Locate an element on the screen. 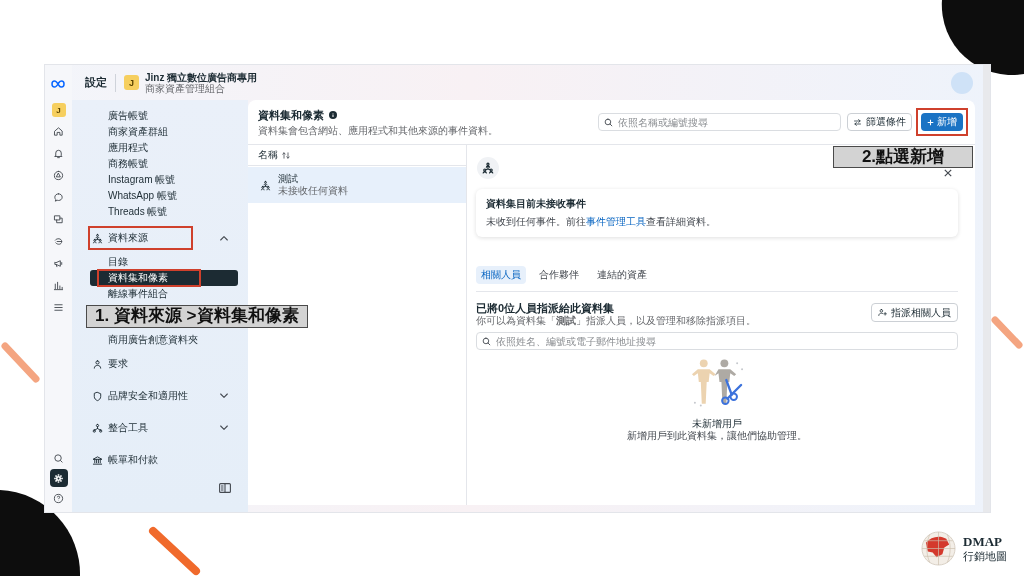  settings-icon is located at coordinates (58, 478).